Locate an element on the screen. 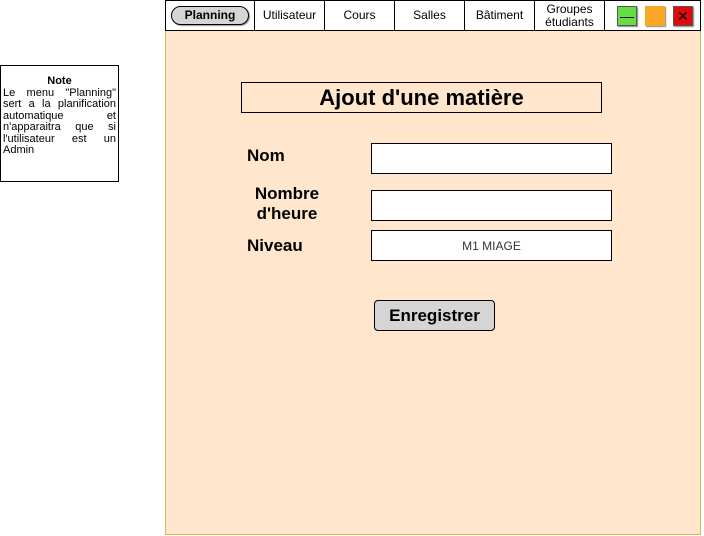  menu-item-salles: Salles is located at coordinates (430, 15).